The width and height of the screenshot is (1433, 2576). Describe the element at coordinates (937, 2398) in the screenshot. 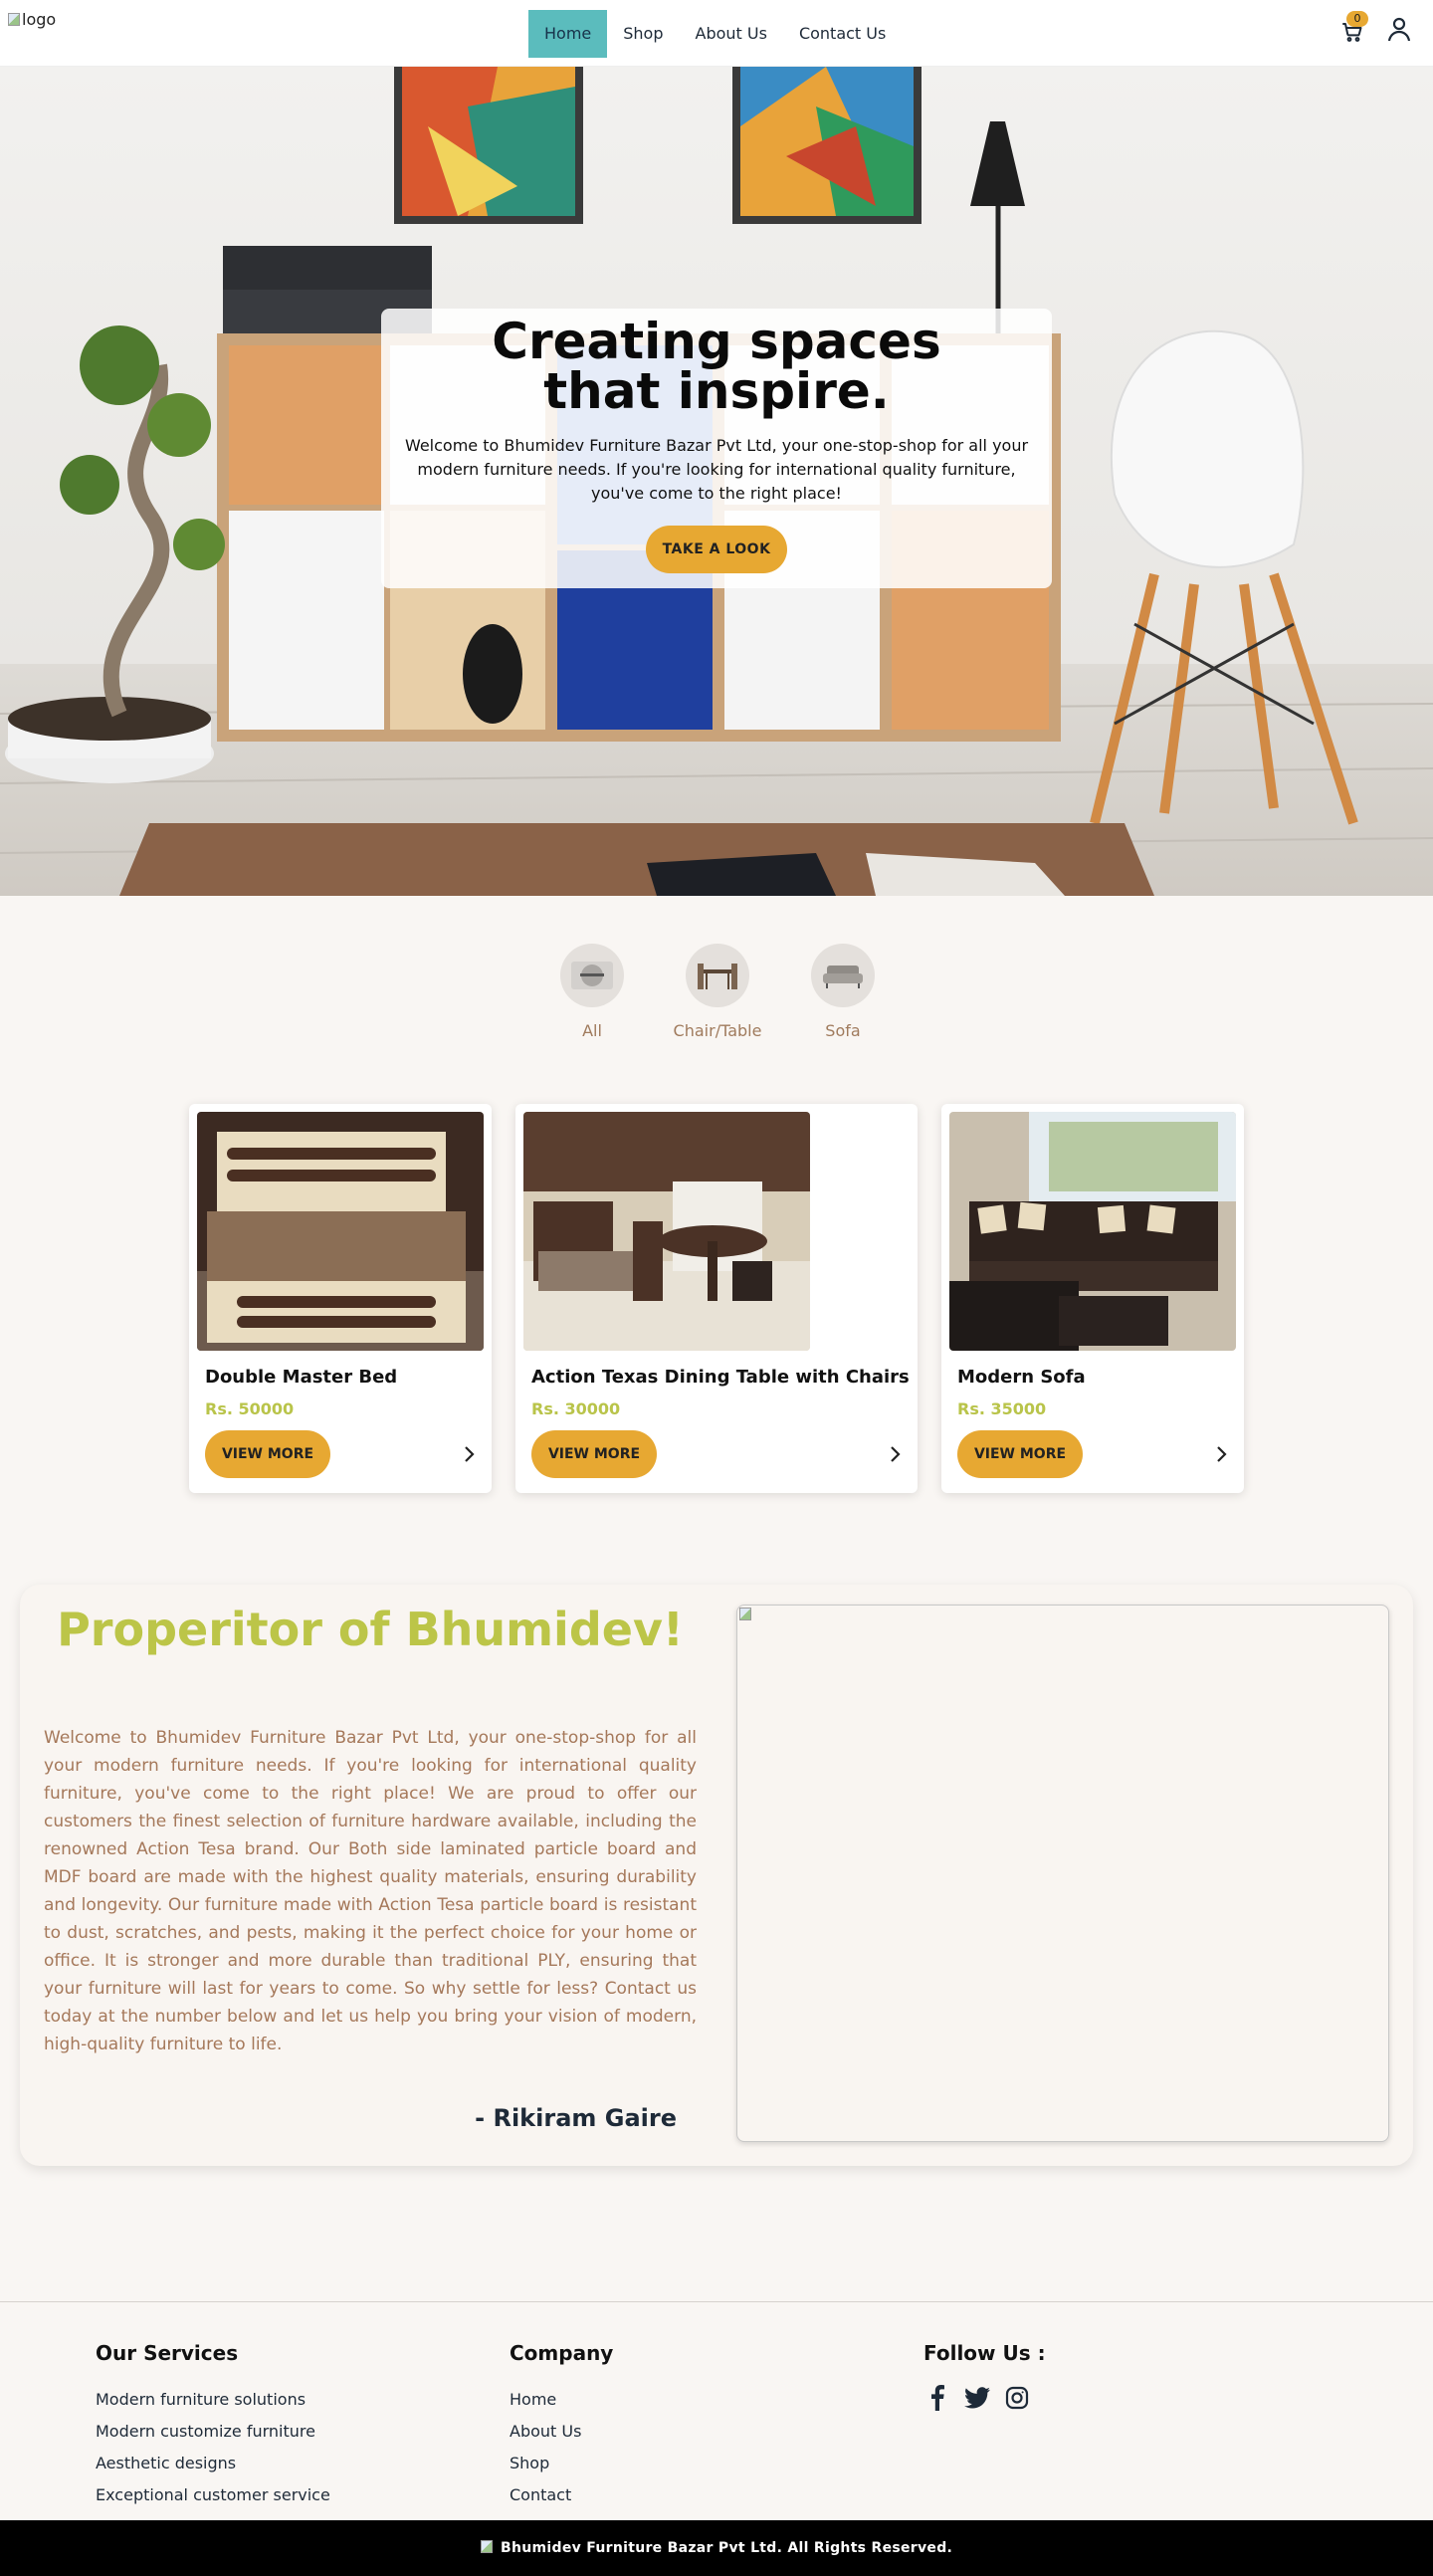

I see `facebook-icon` at that location.